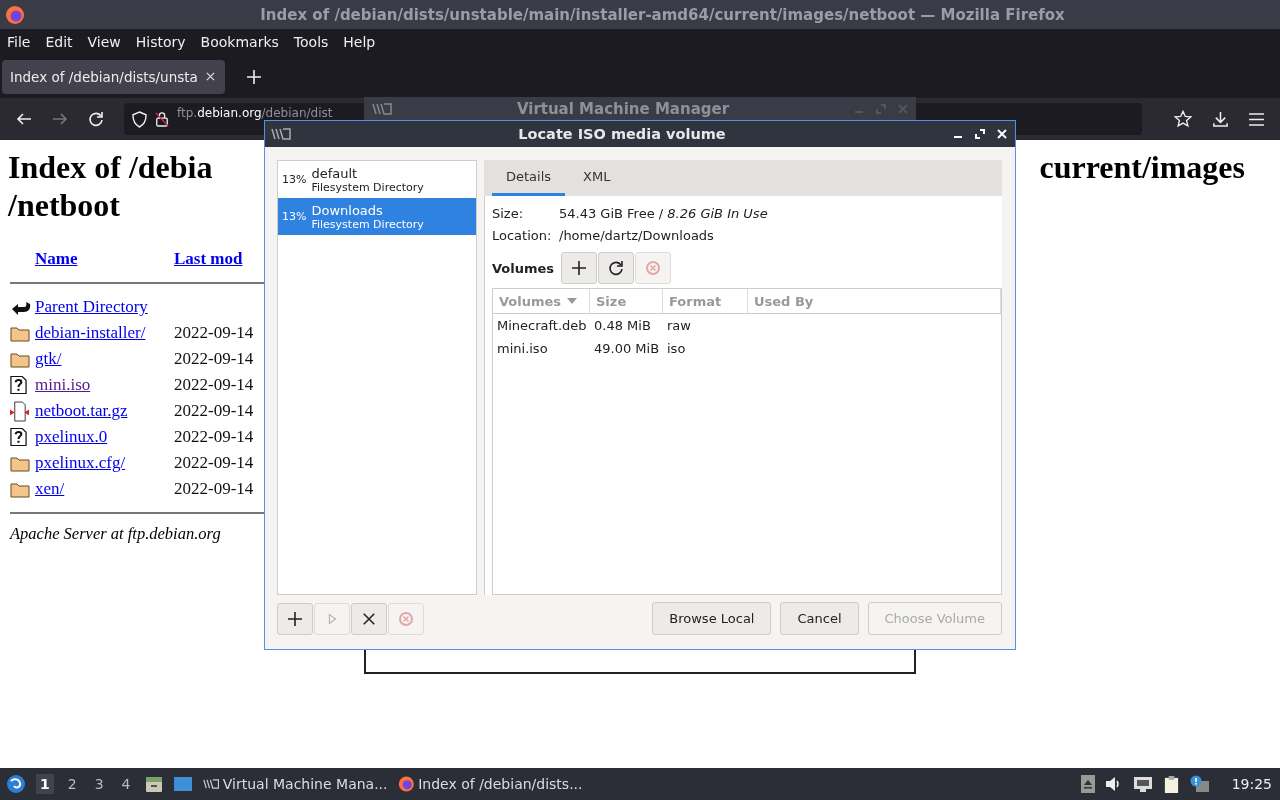 This screenshot has height=800, width=1280. Describe the element at coordinates (90, 333) in the screenshot. I see `file-link: debian-installer/` at that location.